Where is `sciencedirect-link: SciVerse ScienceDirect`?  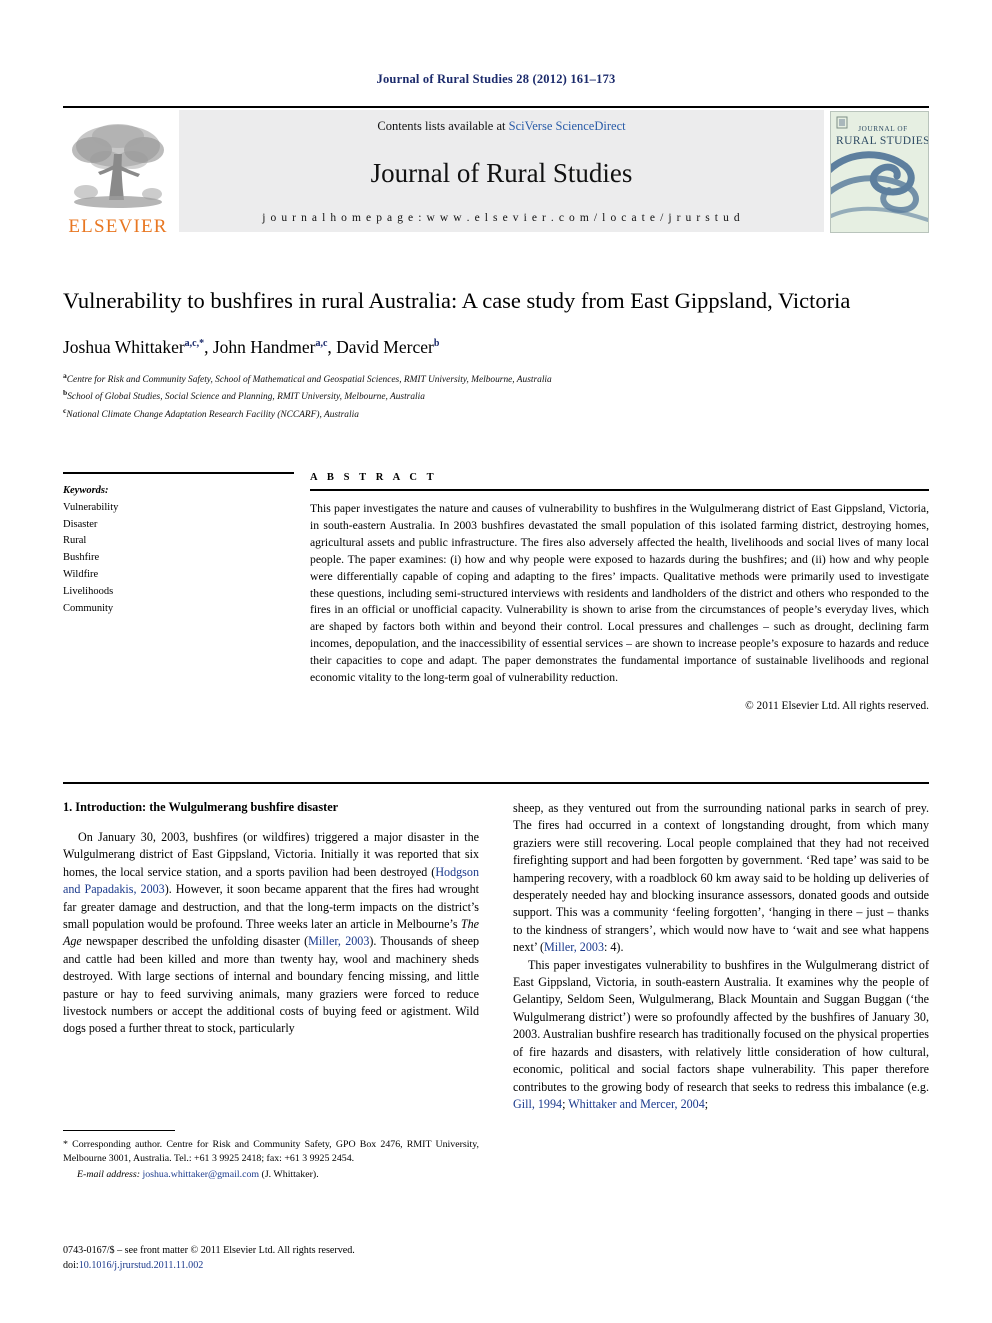 sciencedirect-link: SciVerse ScienceDirect is located at coordinates (567, 126).